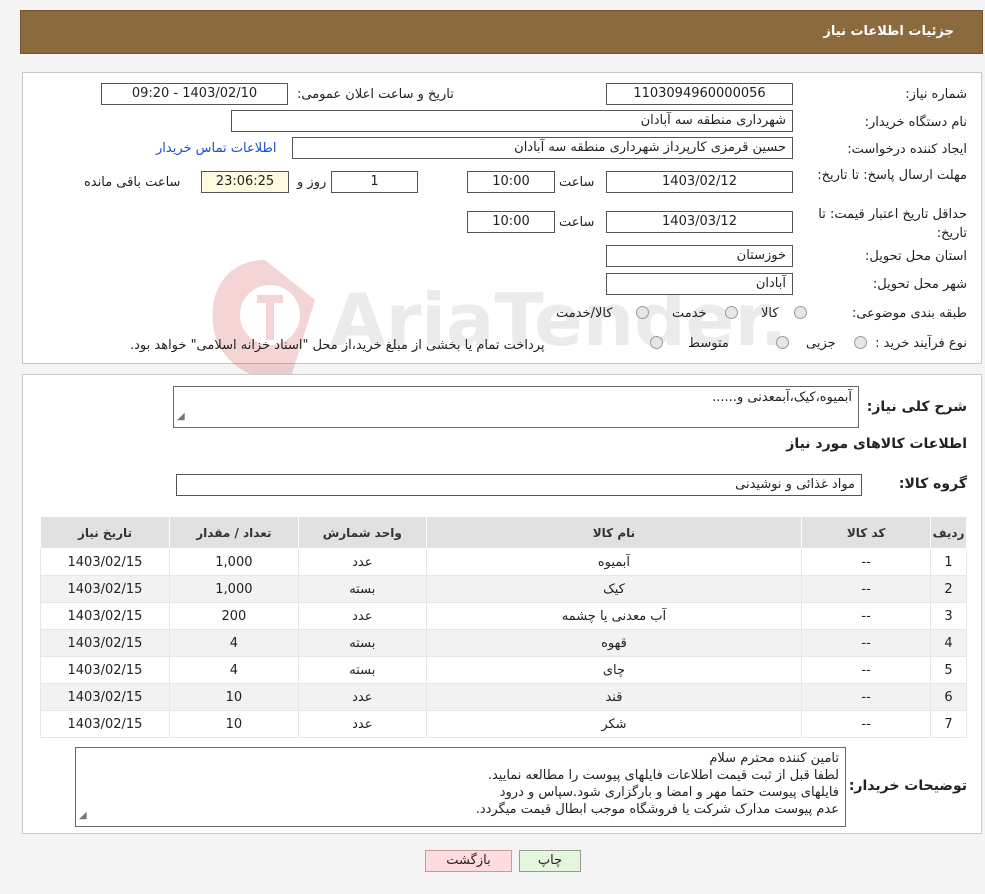 Image resolution: width=985 pixels, height=894 pixels. I want to click on reply-time-label: ساعت, so click(577, 182).